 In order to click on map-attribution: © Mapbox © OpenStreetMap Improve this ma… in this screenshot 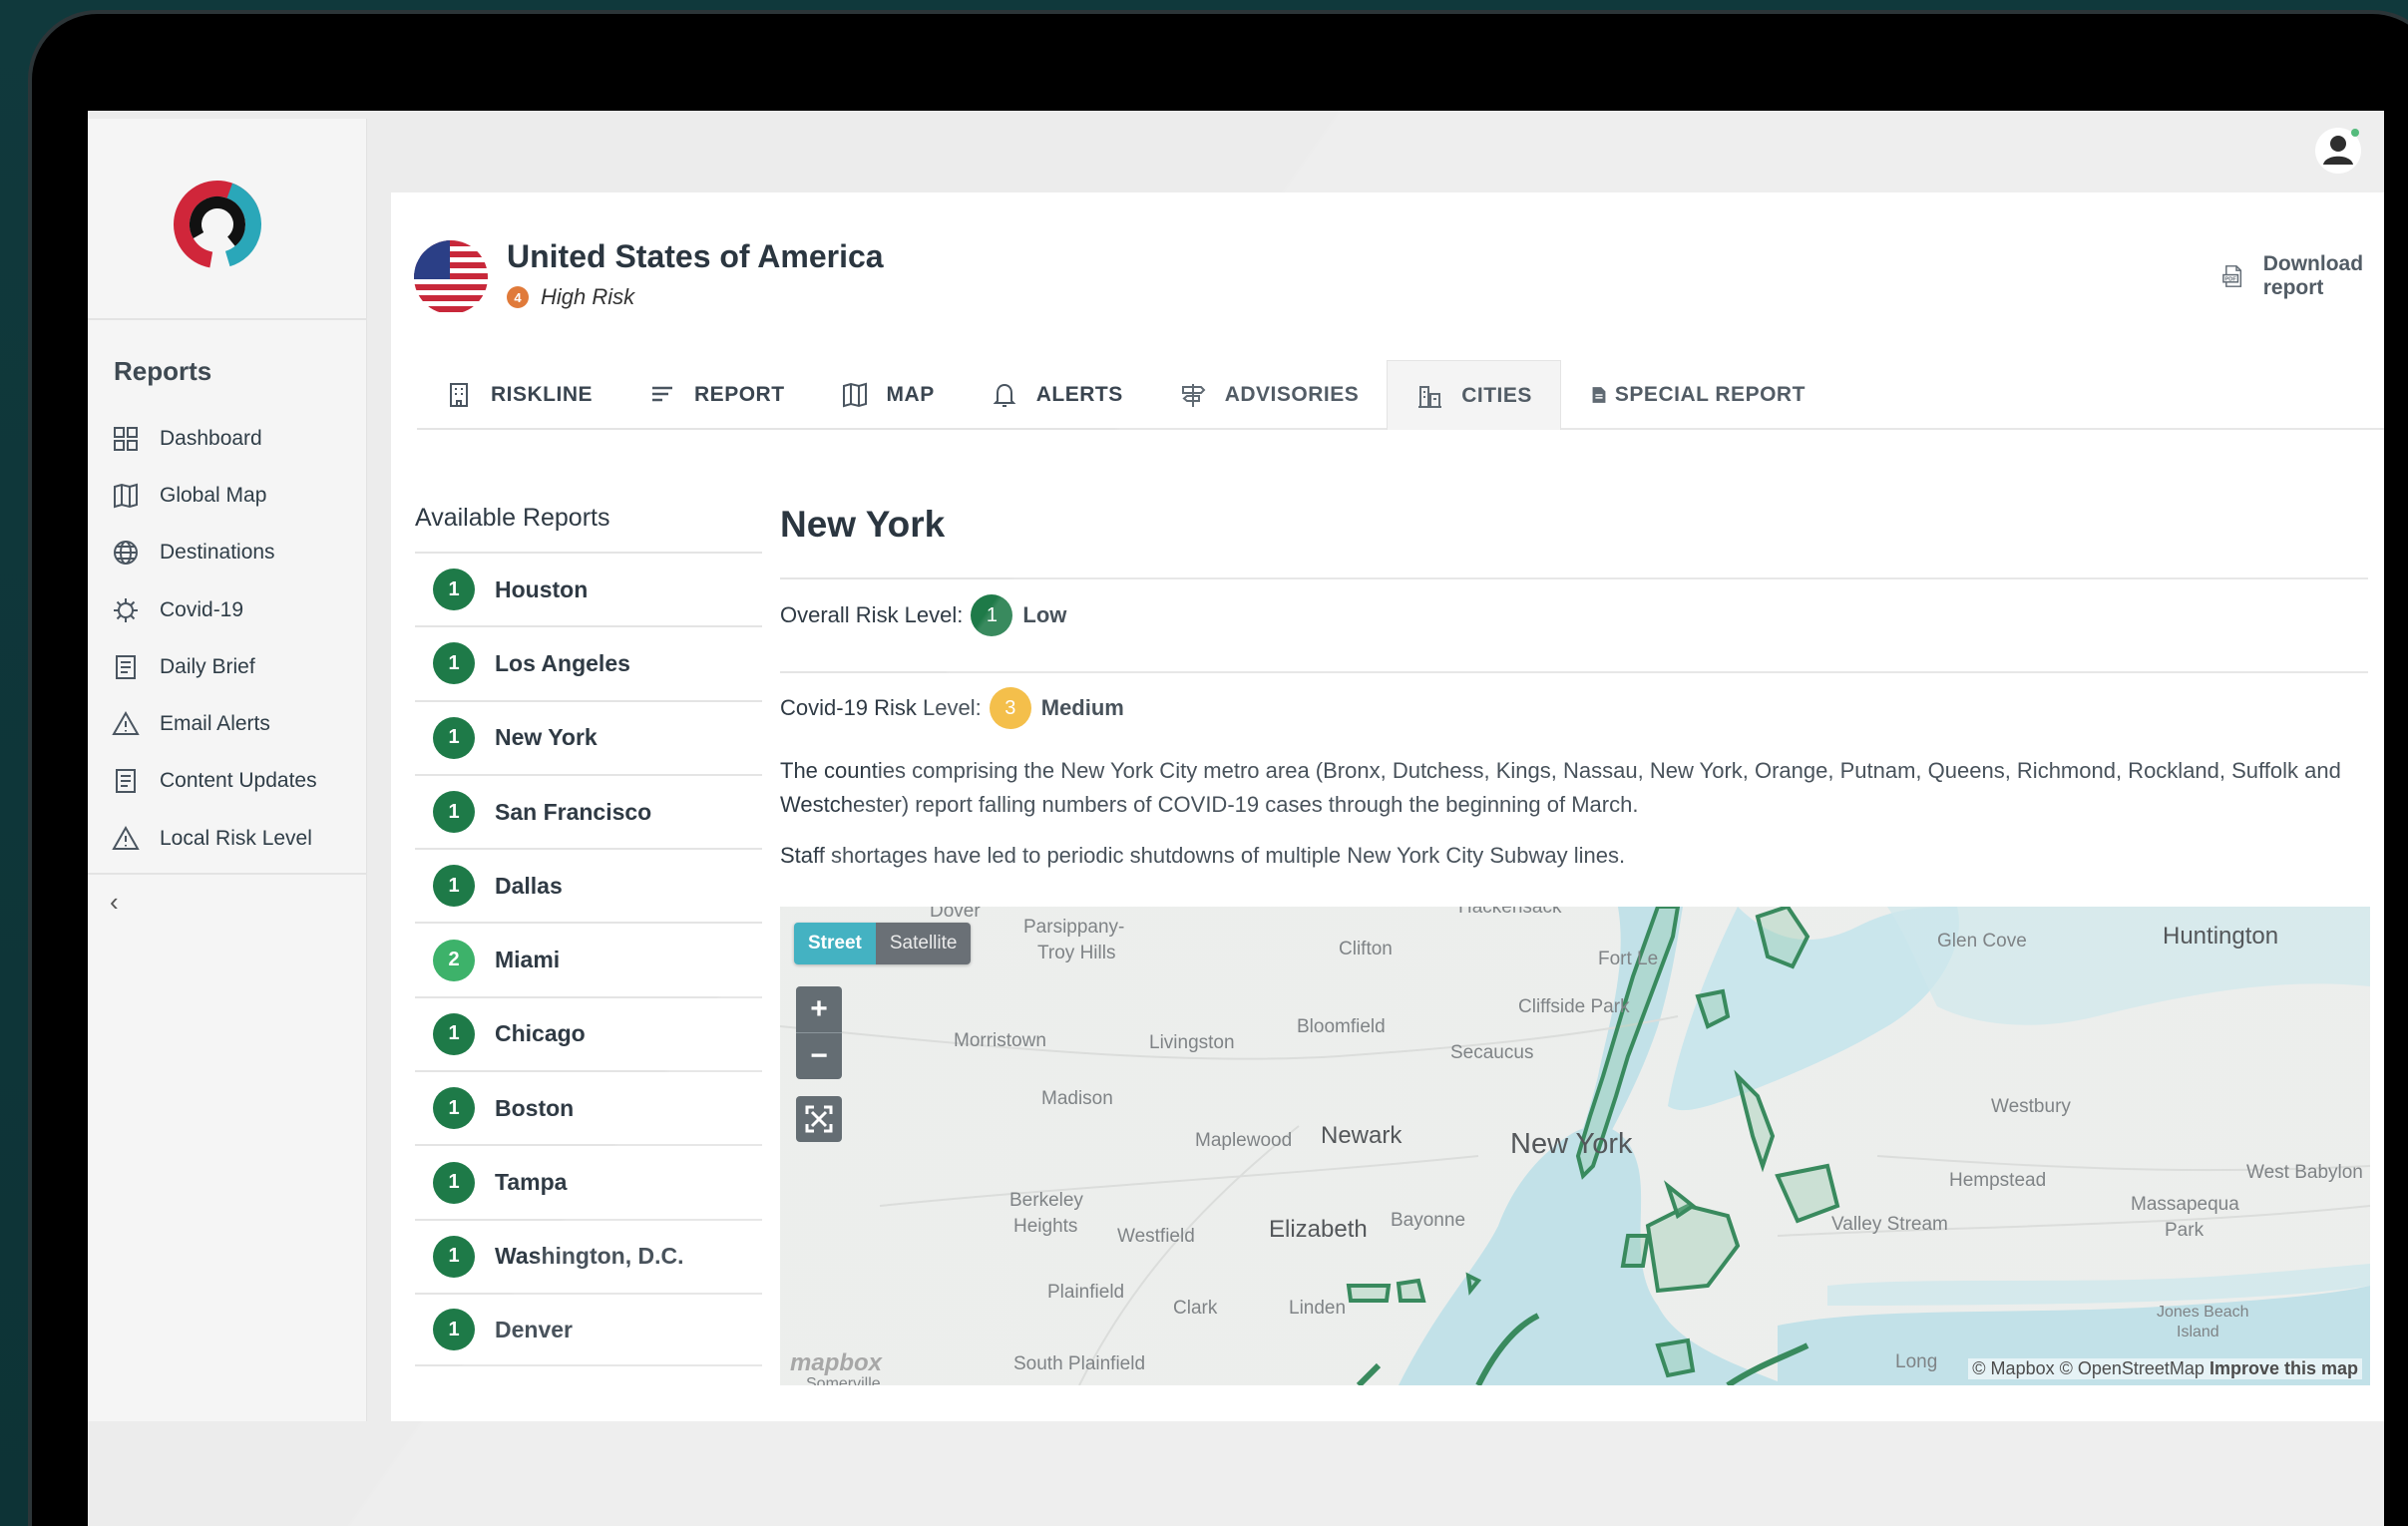, I will do `click(2165, 1368)`.